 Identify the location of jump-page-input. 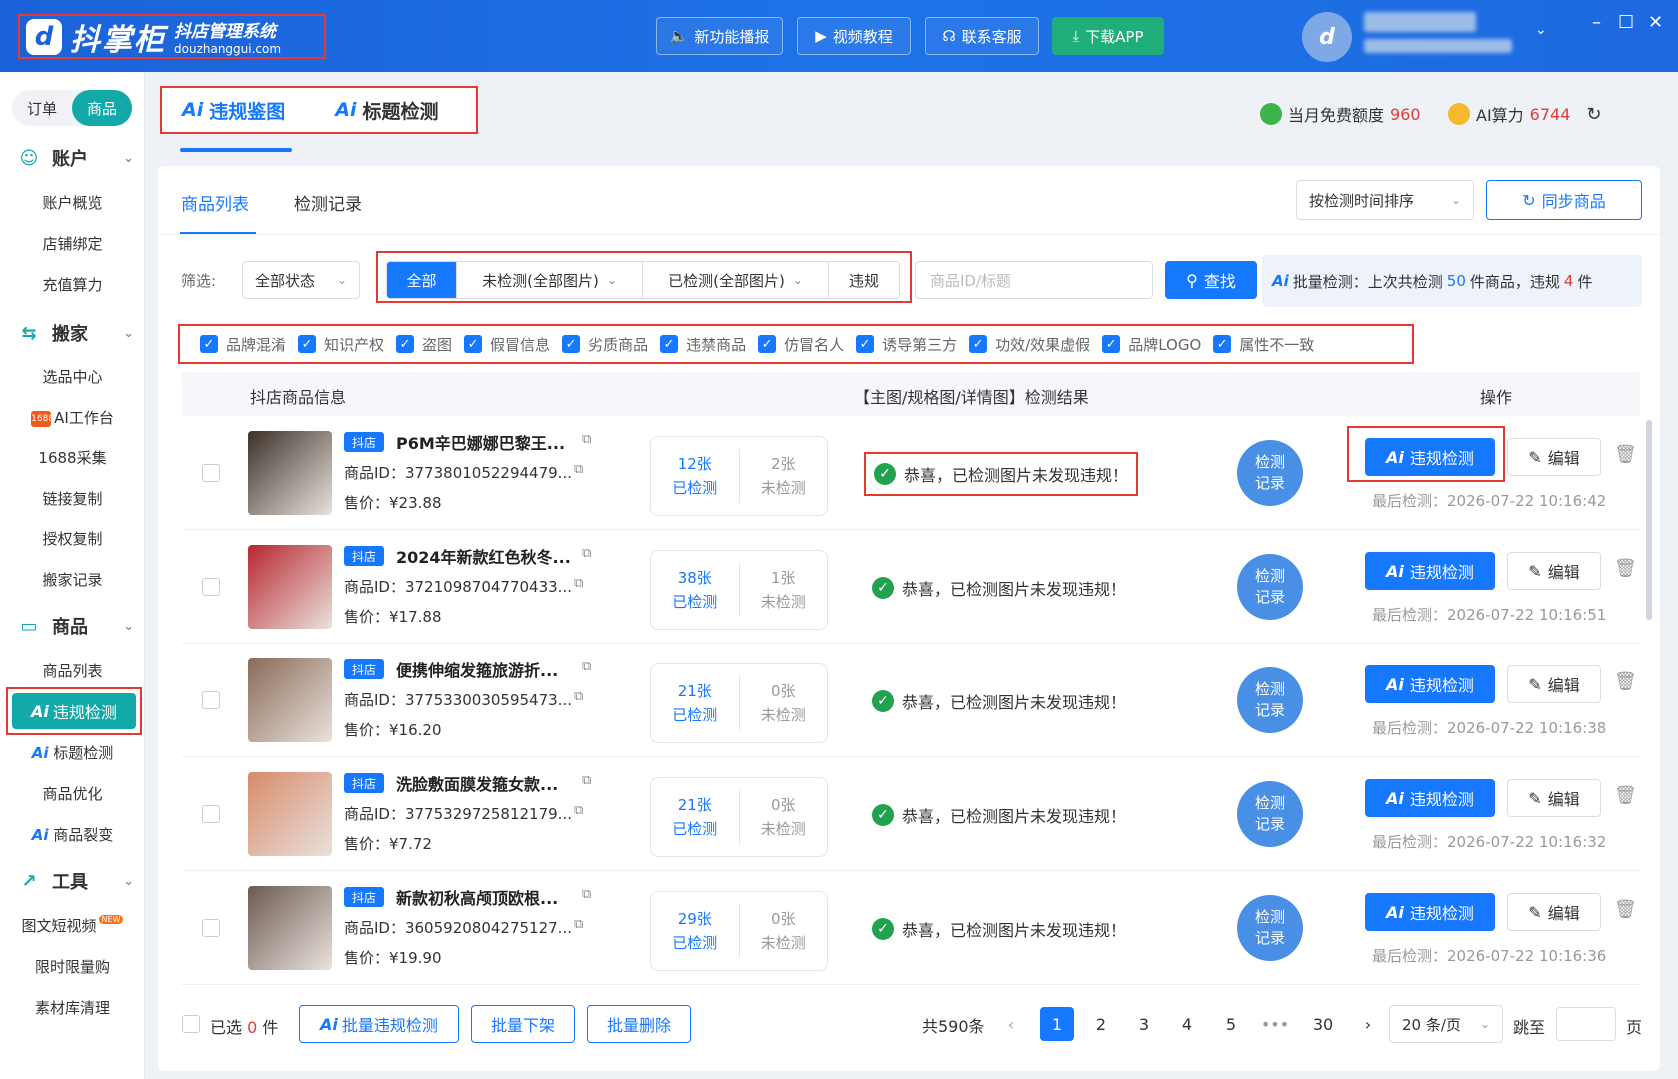
(1586, 1024).